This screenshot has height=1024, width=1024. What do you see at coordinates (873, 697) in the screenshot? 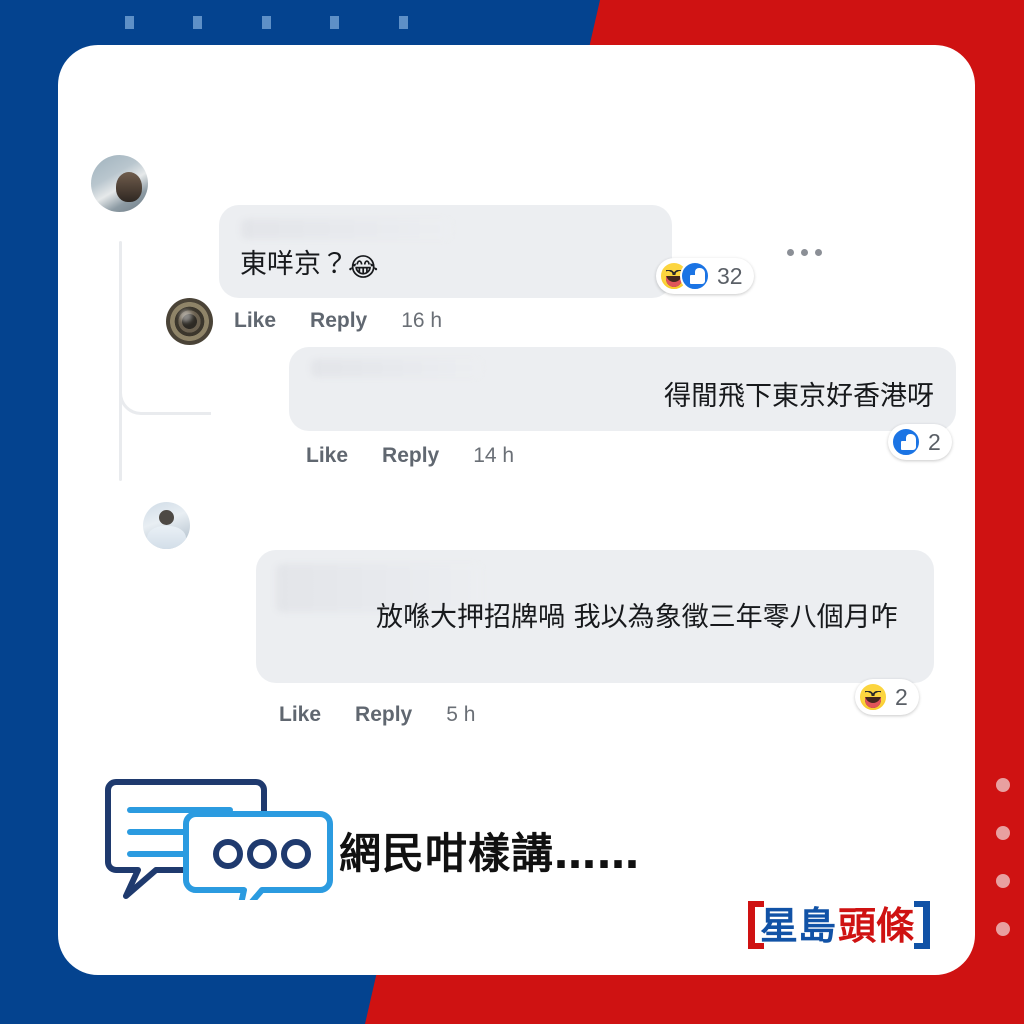
I see `haha-reaction-icon` at bounding box center [873, 697].